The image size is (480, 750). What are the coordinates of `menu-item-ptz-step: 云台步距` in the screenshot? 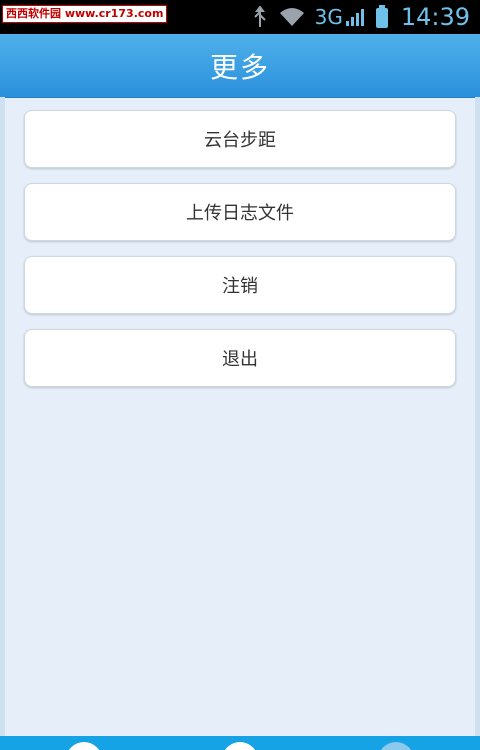 It's located at (240, 139).